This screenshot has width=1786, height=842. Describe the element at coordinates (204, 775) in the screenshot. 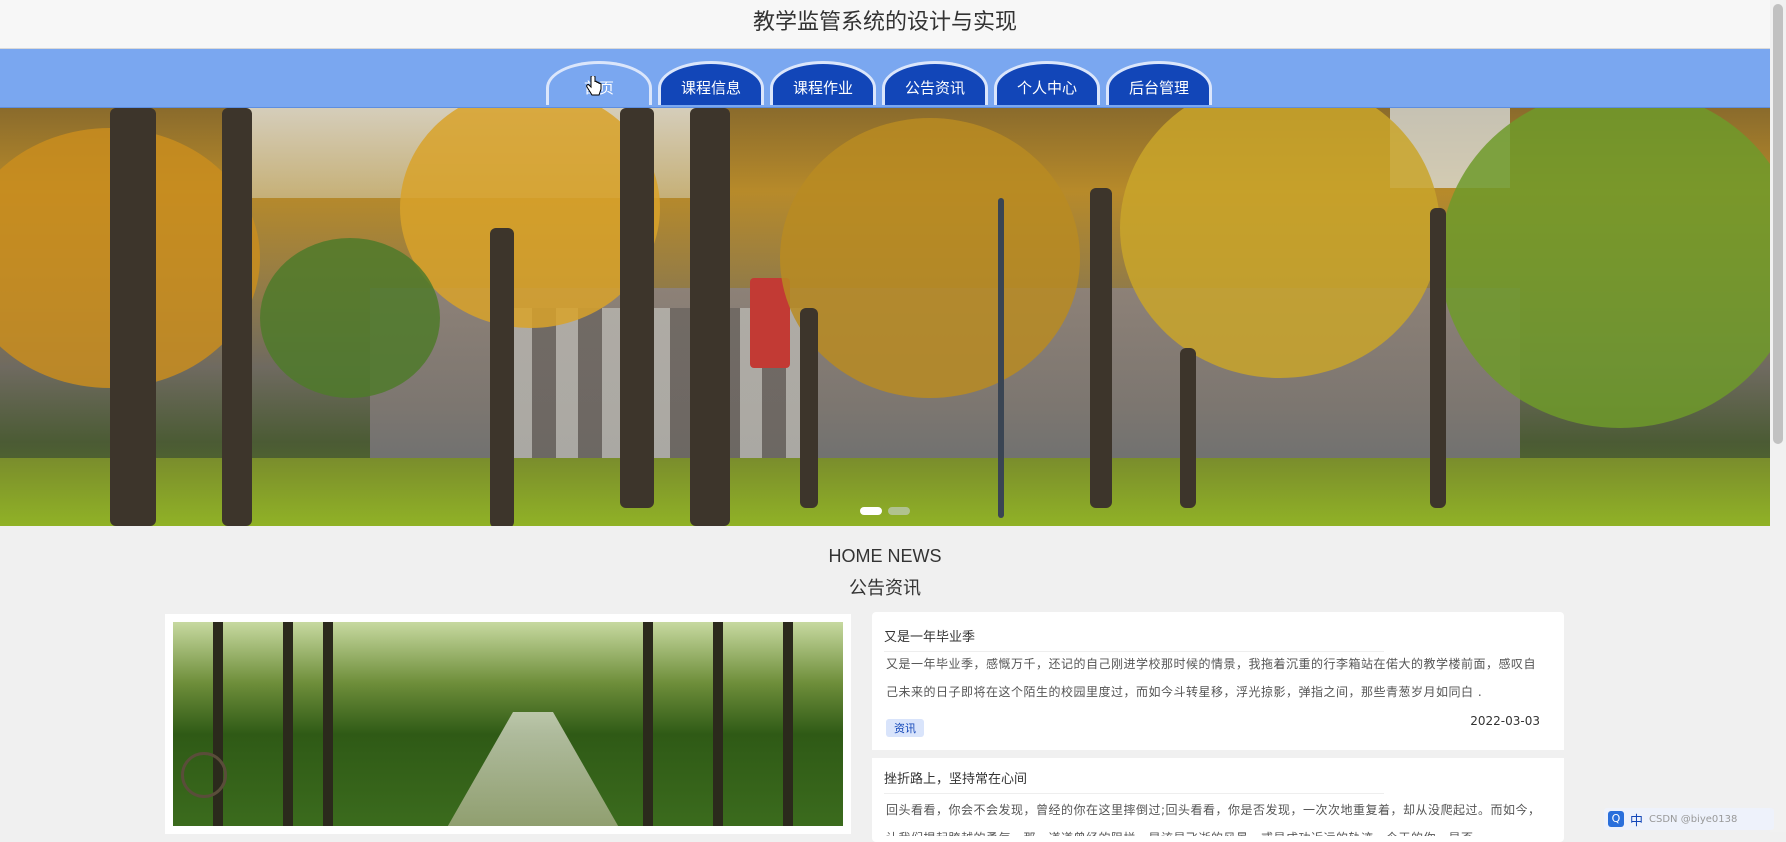

I see `photo-bicycle` at that location.